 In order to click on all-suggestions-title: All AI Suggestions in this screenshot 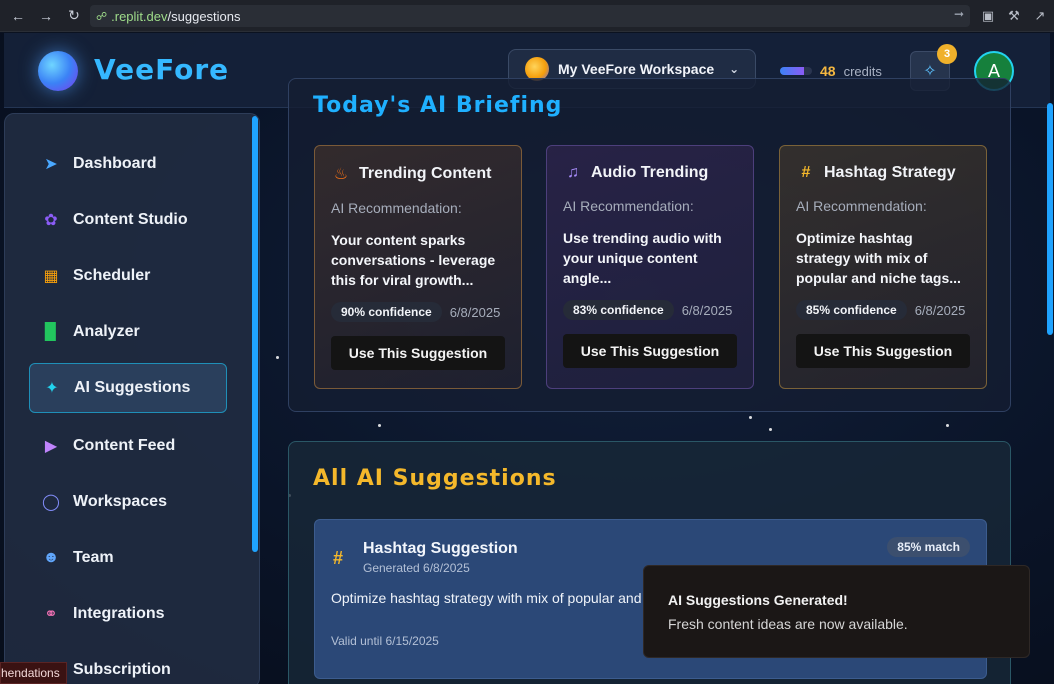, I will do `click(435, 478)`.